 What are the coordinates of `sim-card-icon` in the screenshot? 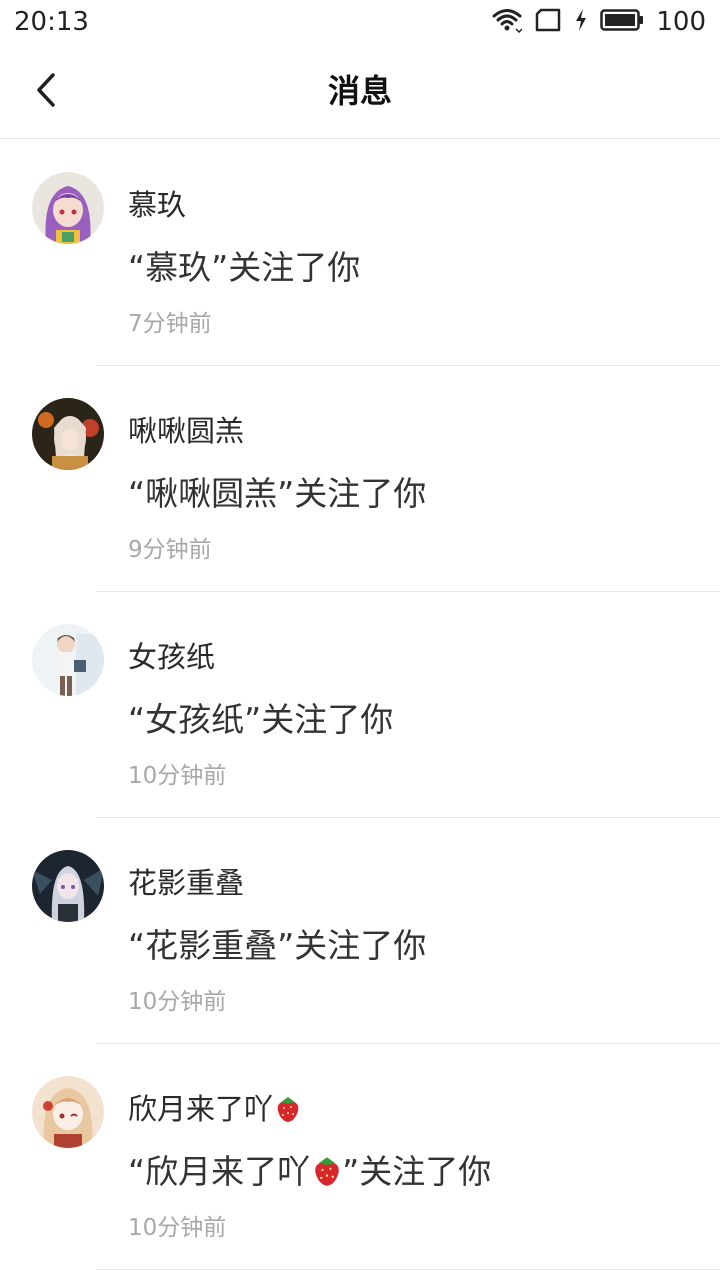 It's located at (548, 22).